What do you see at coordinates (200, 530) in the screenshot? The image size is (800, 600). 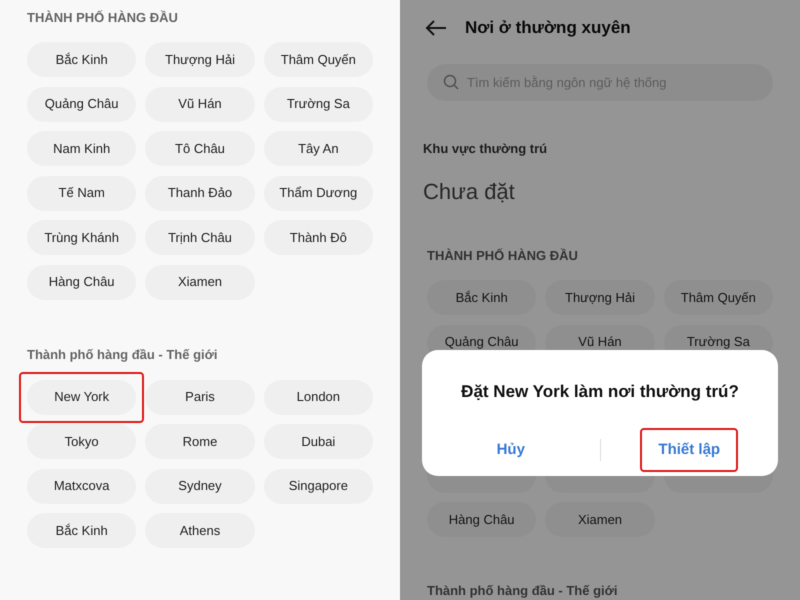 I see `city-chip: Athens` at bounding box center [200, 530].